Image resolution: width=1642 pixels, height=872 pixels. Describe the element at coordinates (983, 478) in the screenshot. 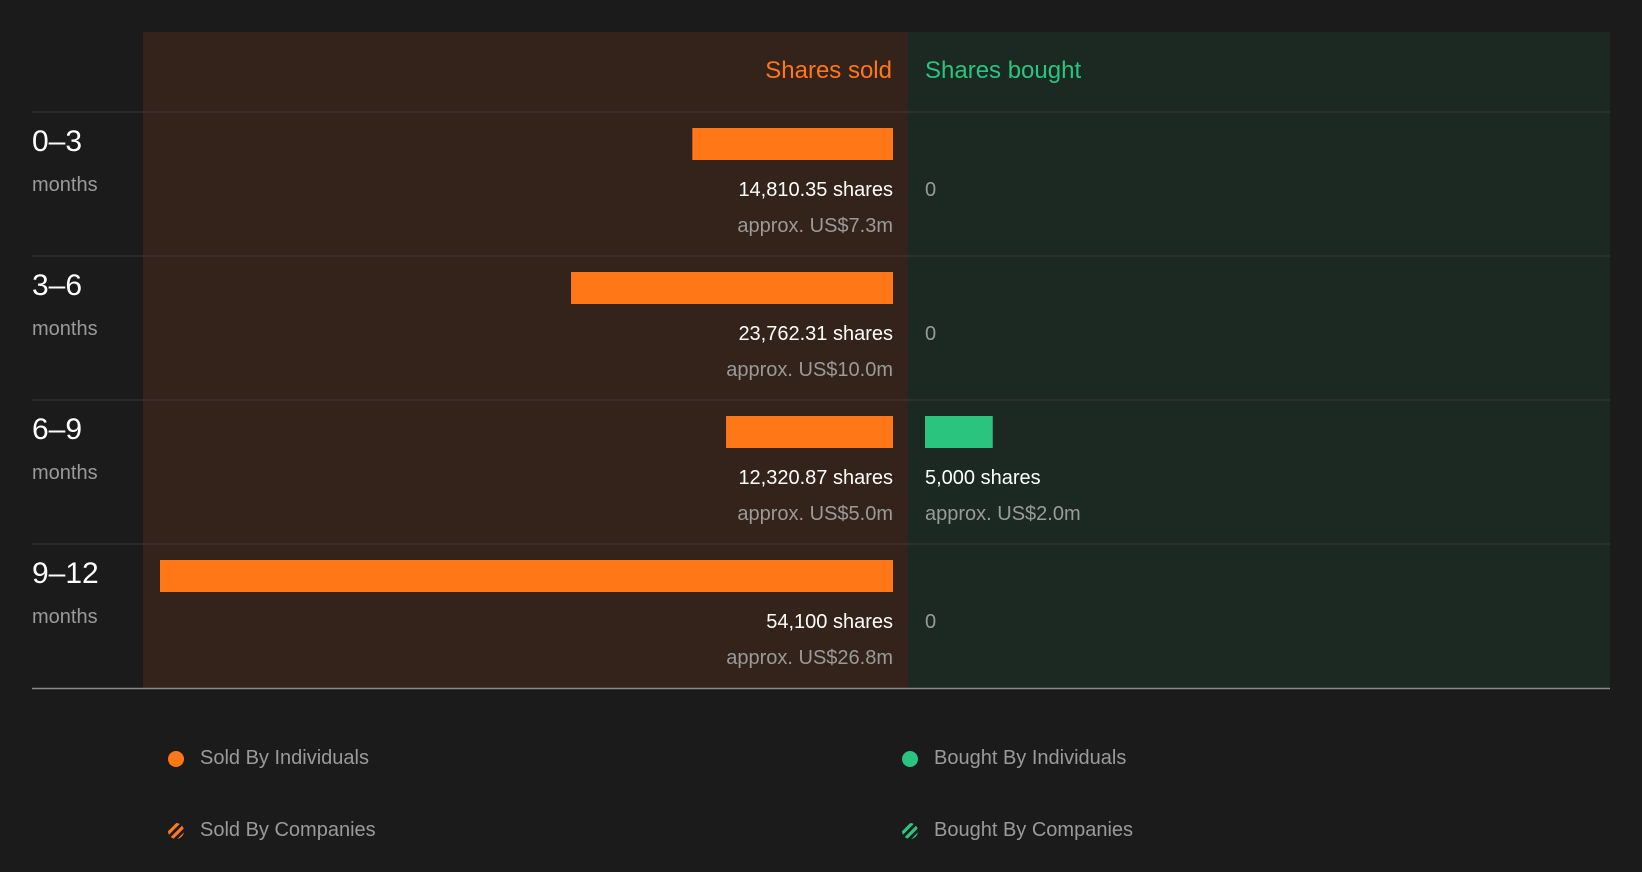

I see `bought-shares-label: 5,000 shares` at that location.